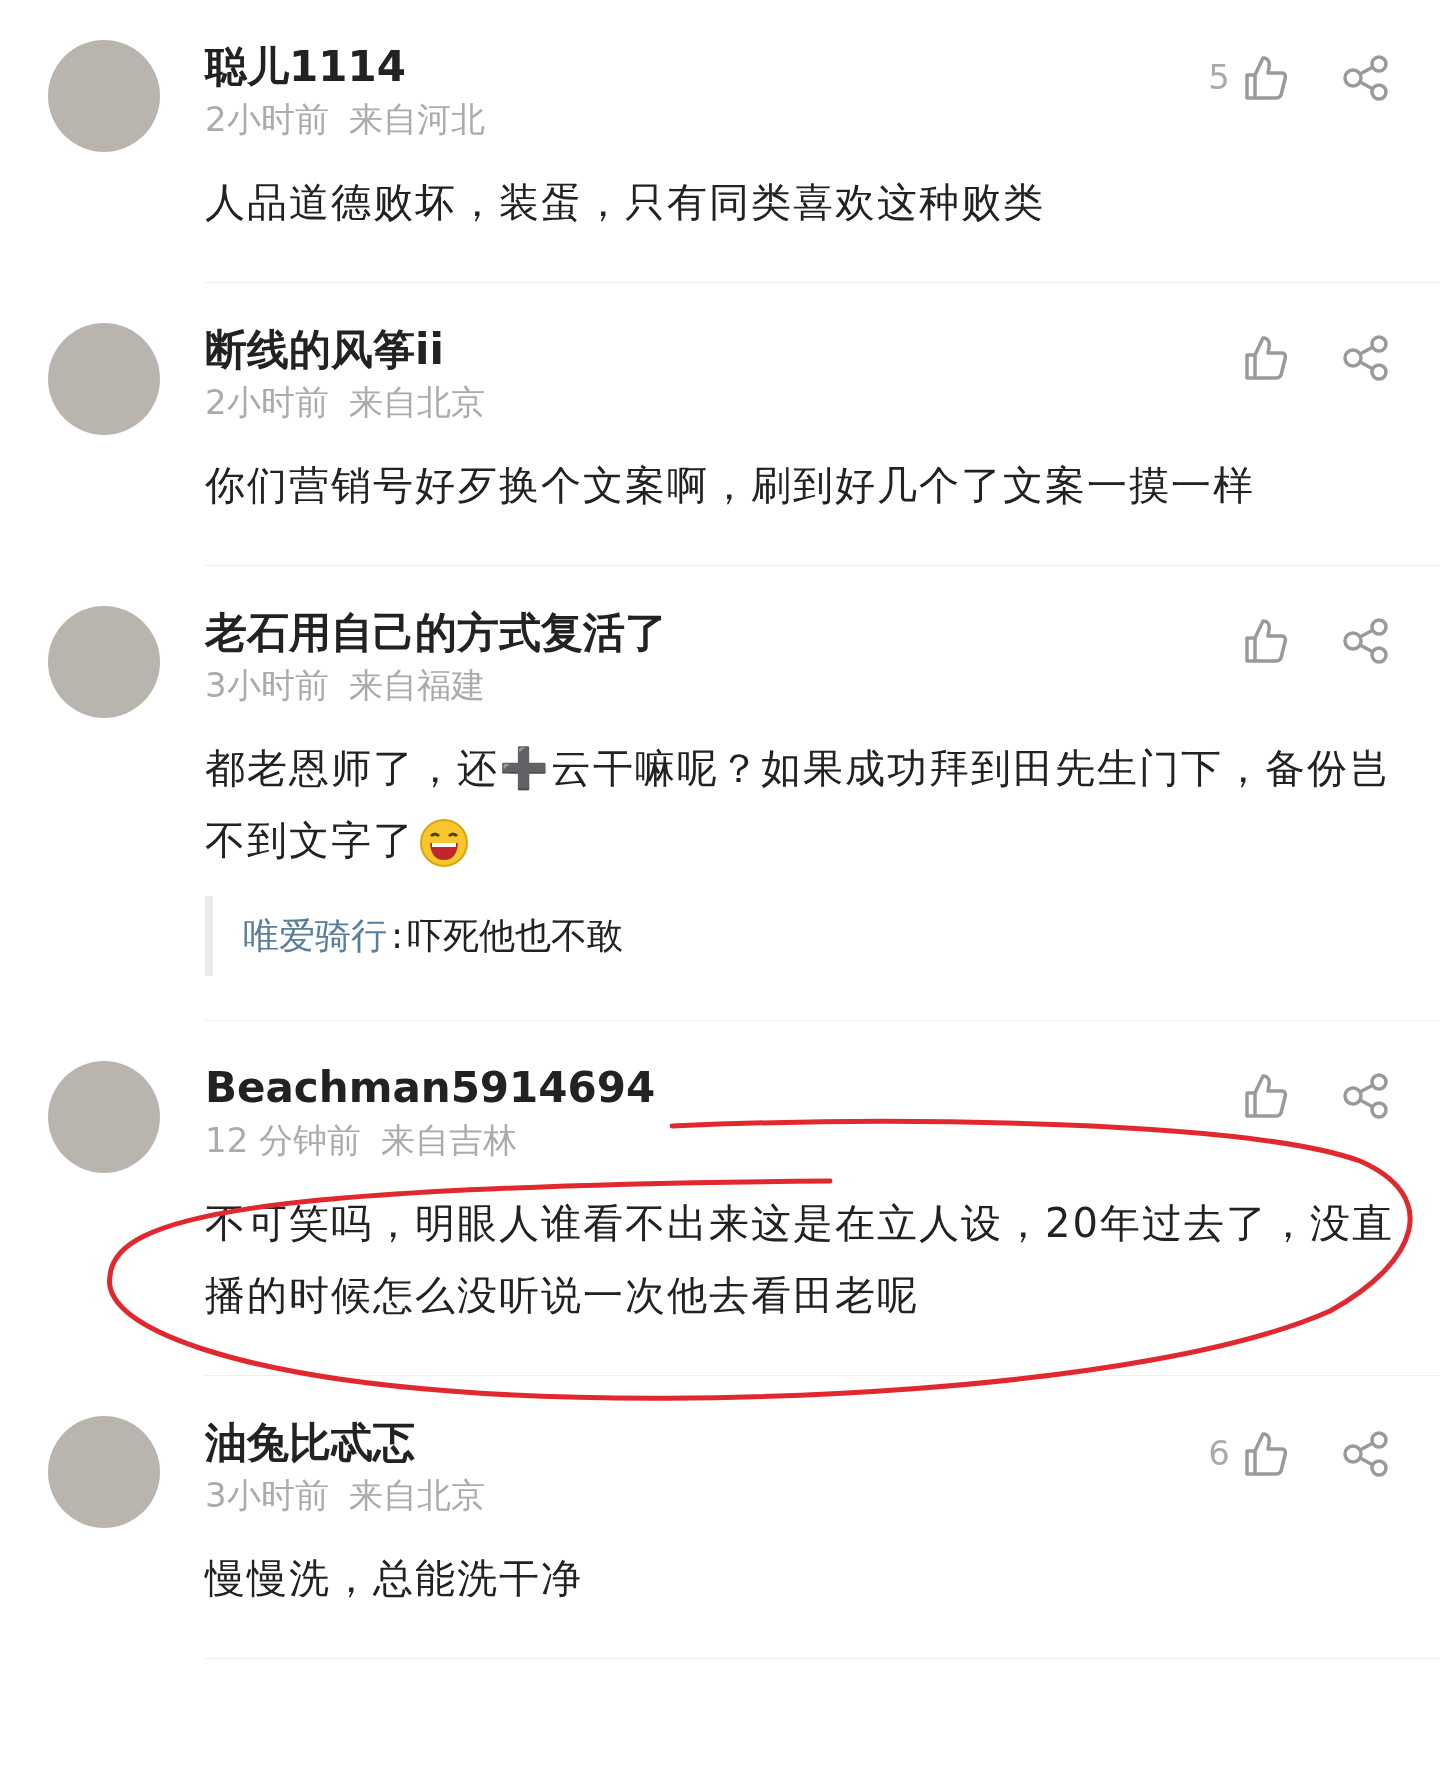 The width and height of the screenshot is (1440, 1786). I want to click on comment-location: 来自河北, so click(416, 119).